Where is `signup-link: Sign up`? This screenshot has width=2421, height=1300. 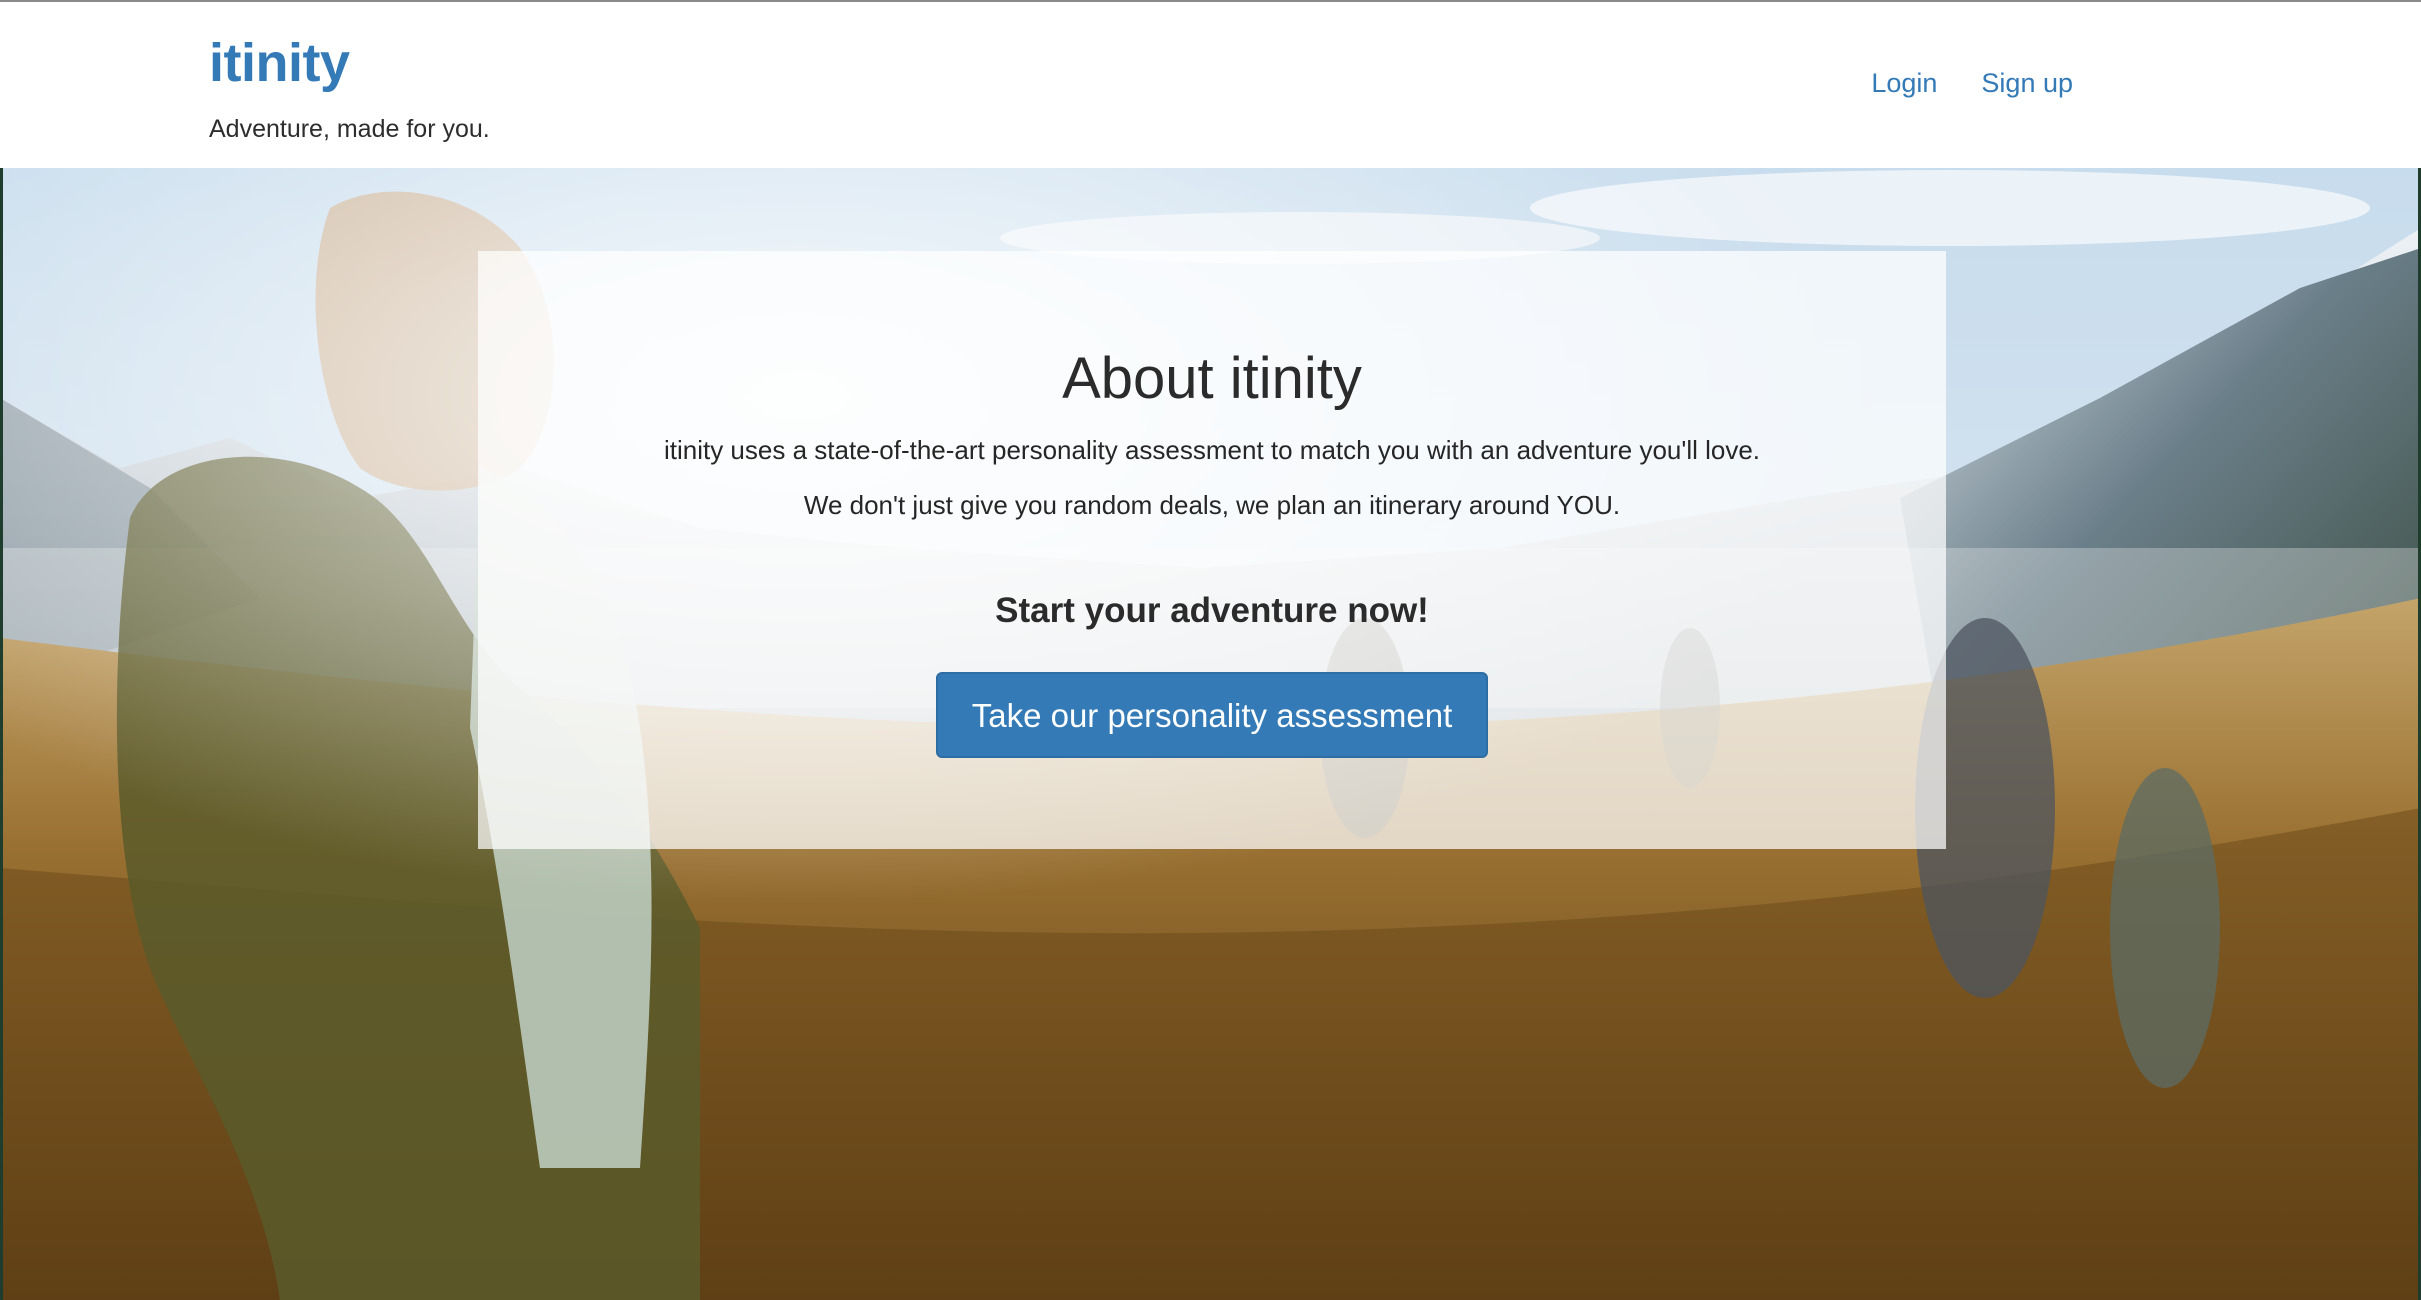
signup-link: Sign up is located at coordinates (2027, 83).